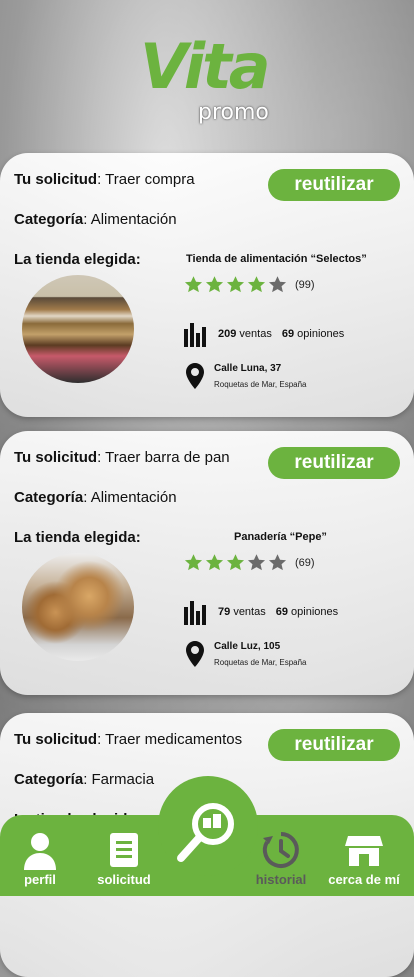 This screenshot has height=977, width=414. I want to click on request-line: Tu solicitud: Traer compra, so click(104, 179).